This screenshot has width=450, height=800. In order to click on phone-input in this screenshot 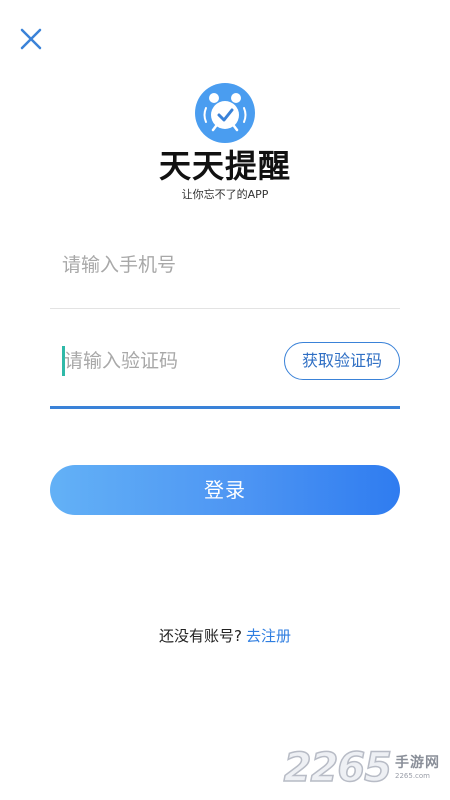, I will do `click(222, 265)`.